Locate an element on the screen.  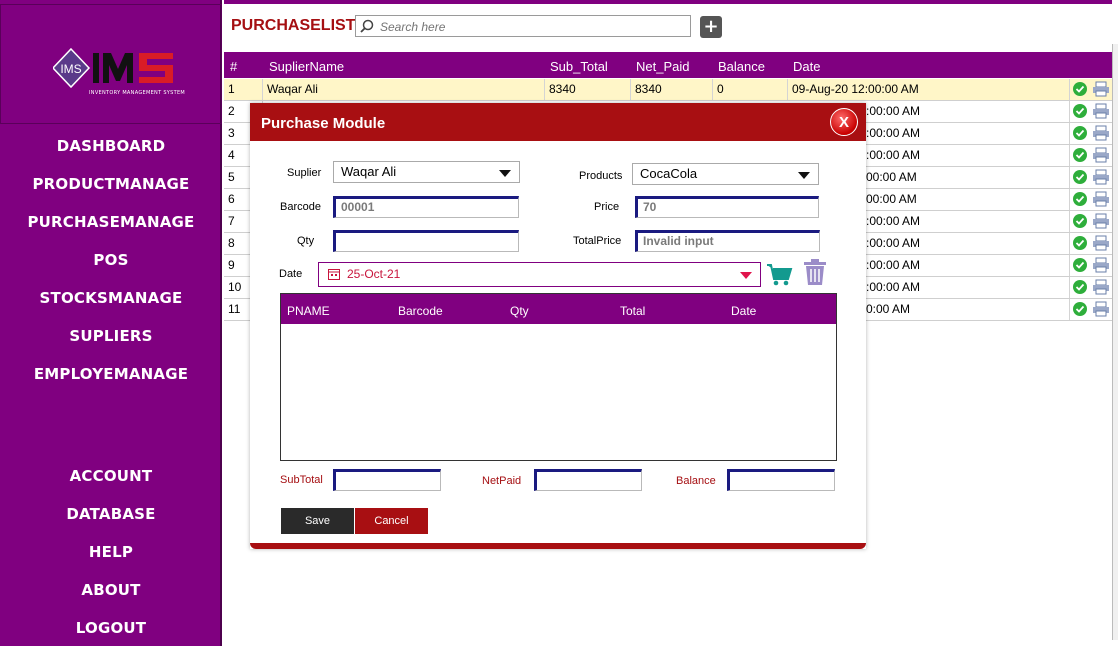
col-num: # is located at coordinates (233, 66).